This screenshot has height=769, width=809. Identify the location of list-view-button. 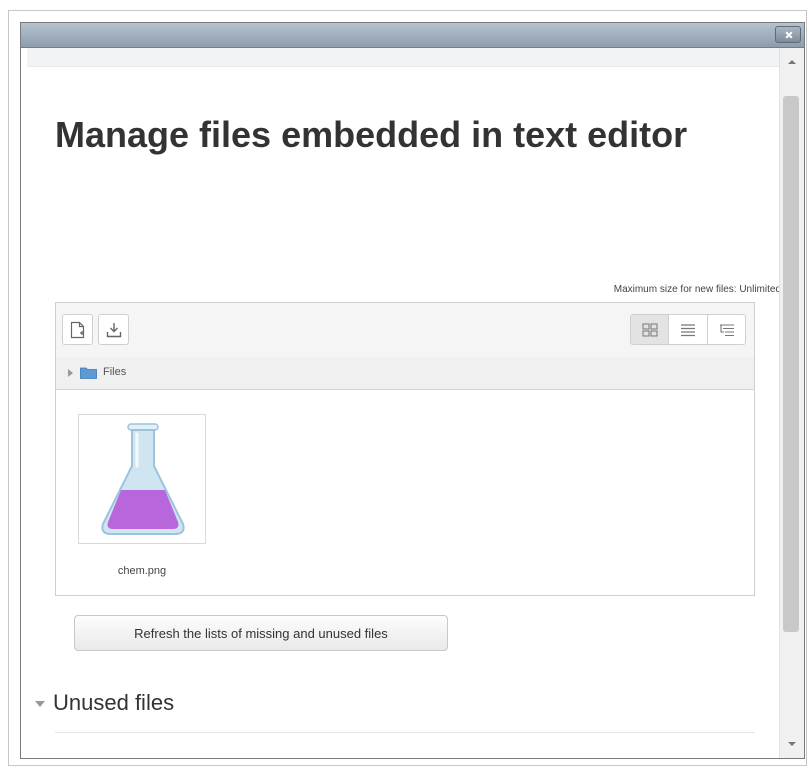
(688, 329).